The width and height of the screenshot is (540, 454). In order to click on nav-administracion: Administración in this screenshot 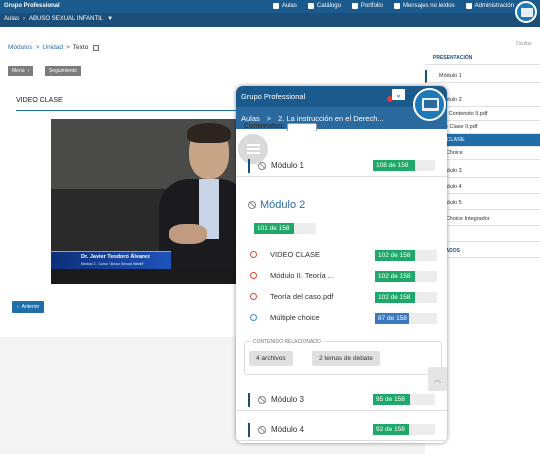, I will do `click(489, 6)`.